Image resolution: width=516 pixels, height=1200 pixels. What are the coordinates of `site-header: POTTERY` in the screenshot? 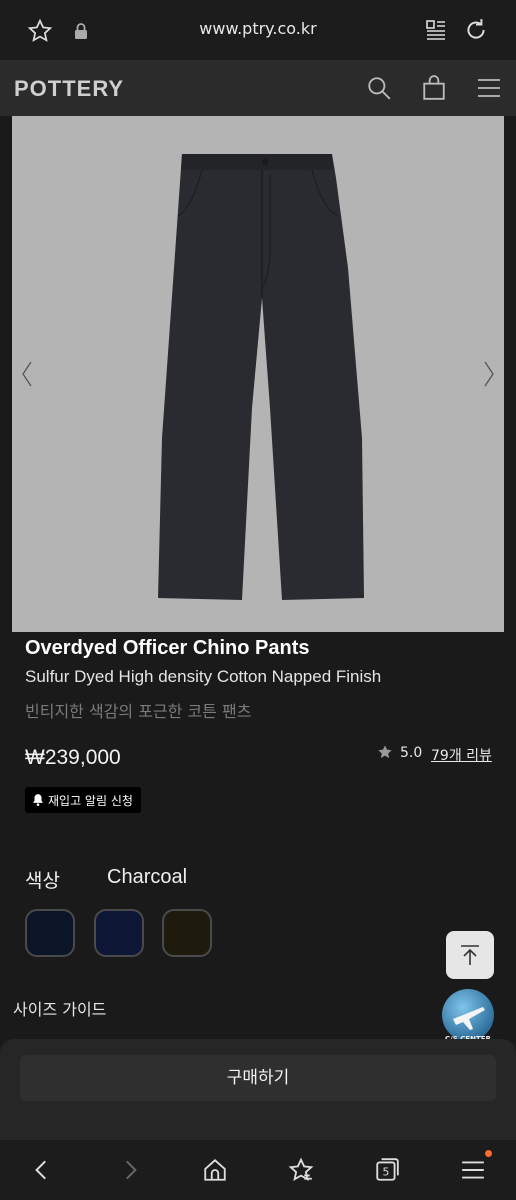 It's located at (258, 88).